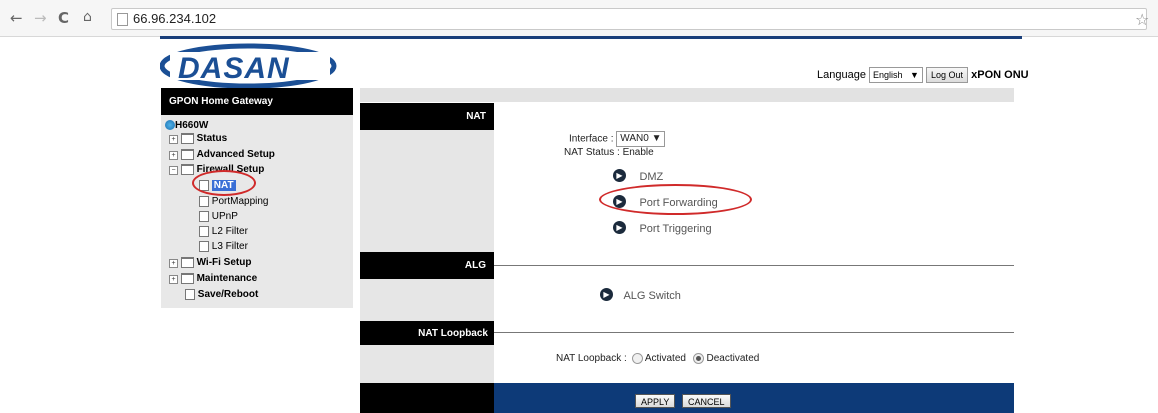 This screenshot has width=1158, height=413. I want to click on tree-root: H660W, so click(186, 125).